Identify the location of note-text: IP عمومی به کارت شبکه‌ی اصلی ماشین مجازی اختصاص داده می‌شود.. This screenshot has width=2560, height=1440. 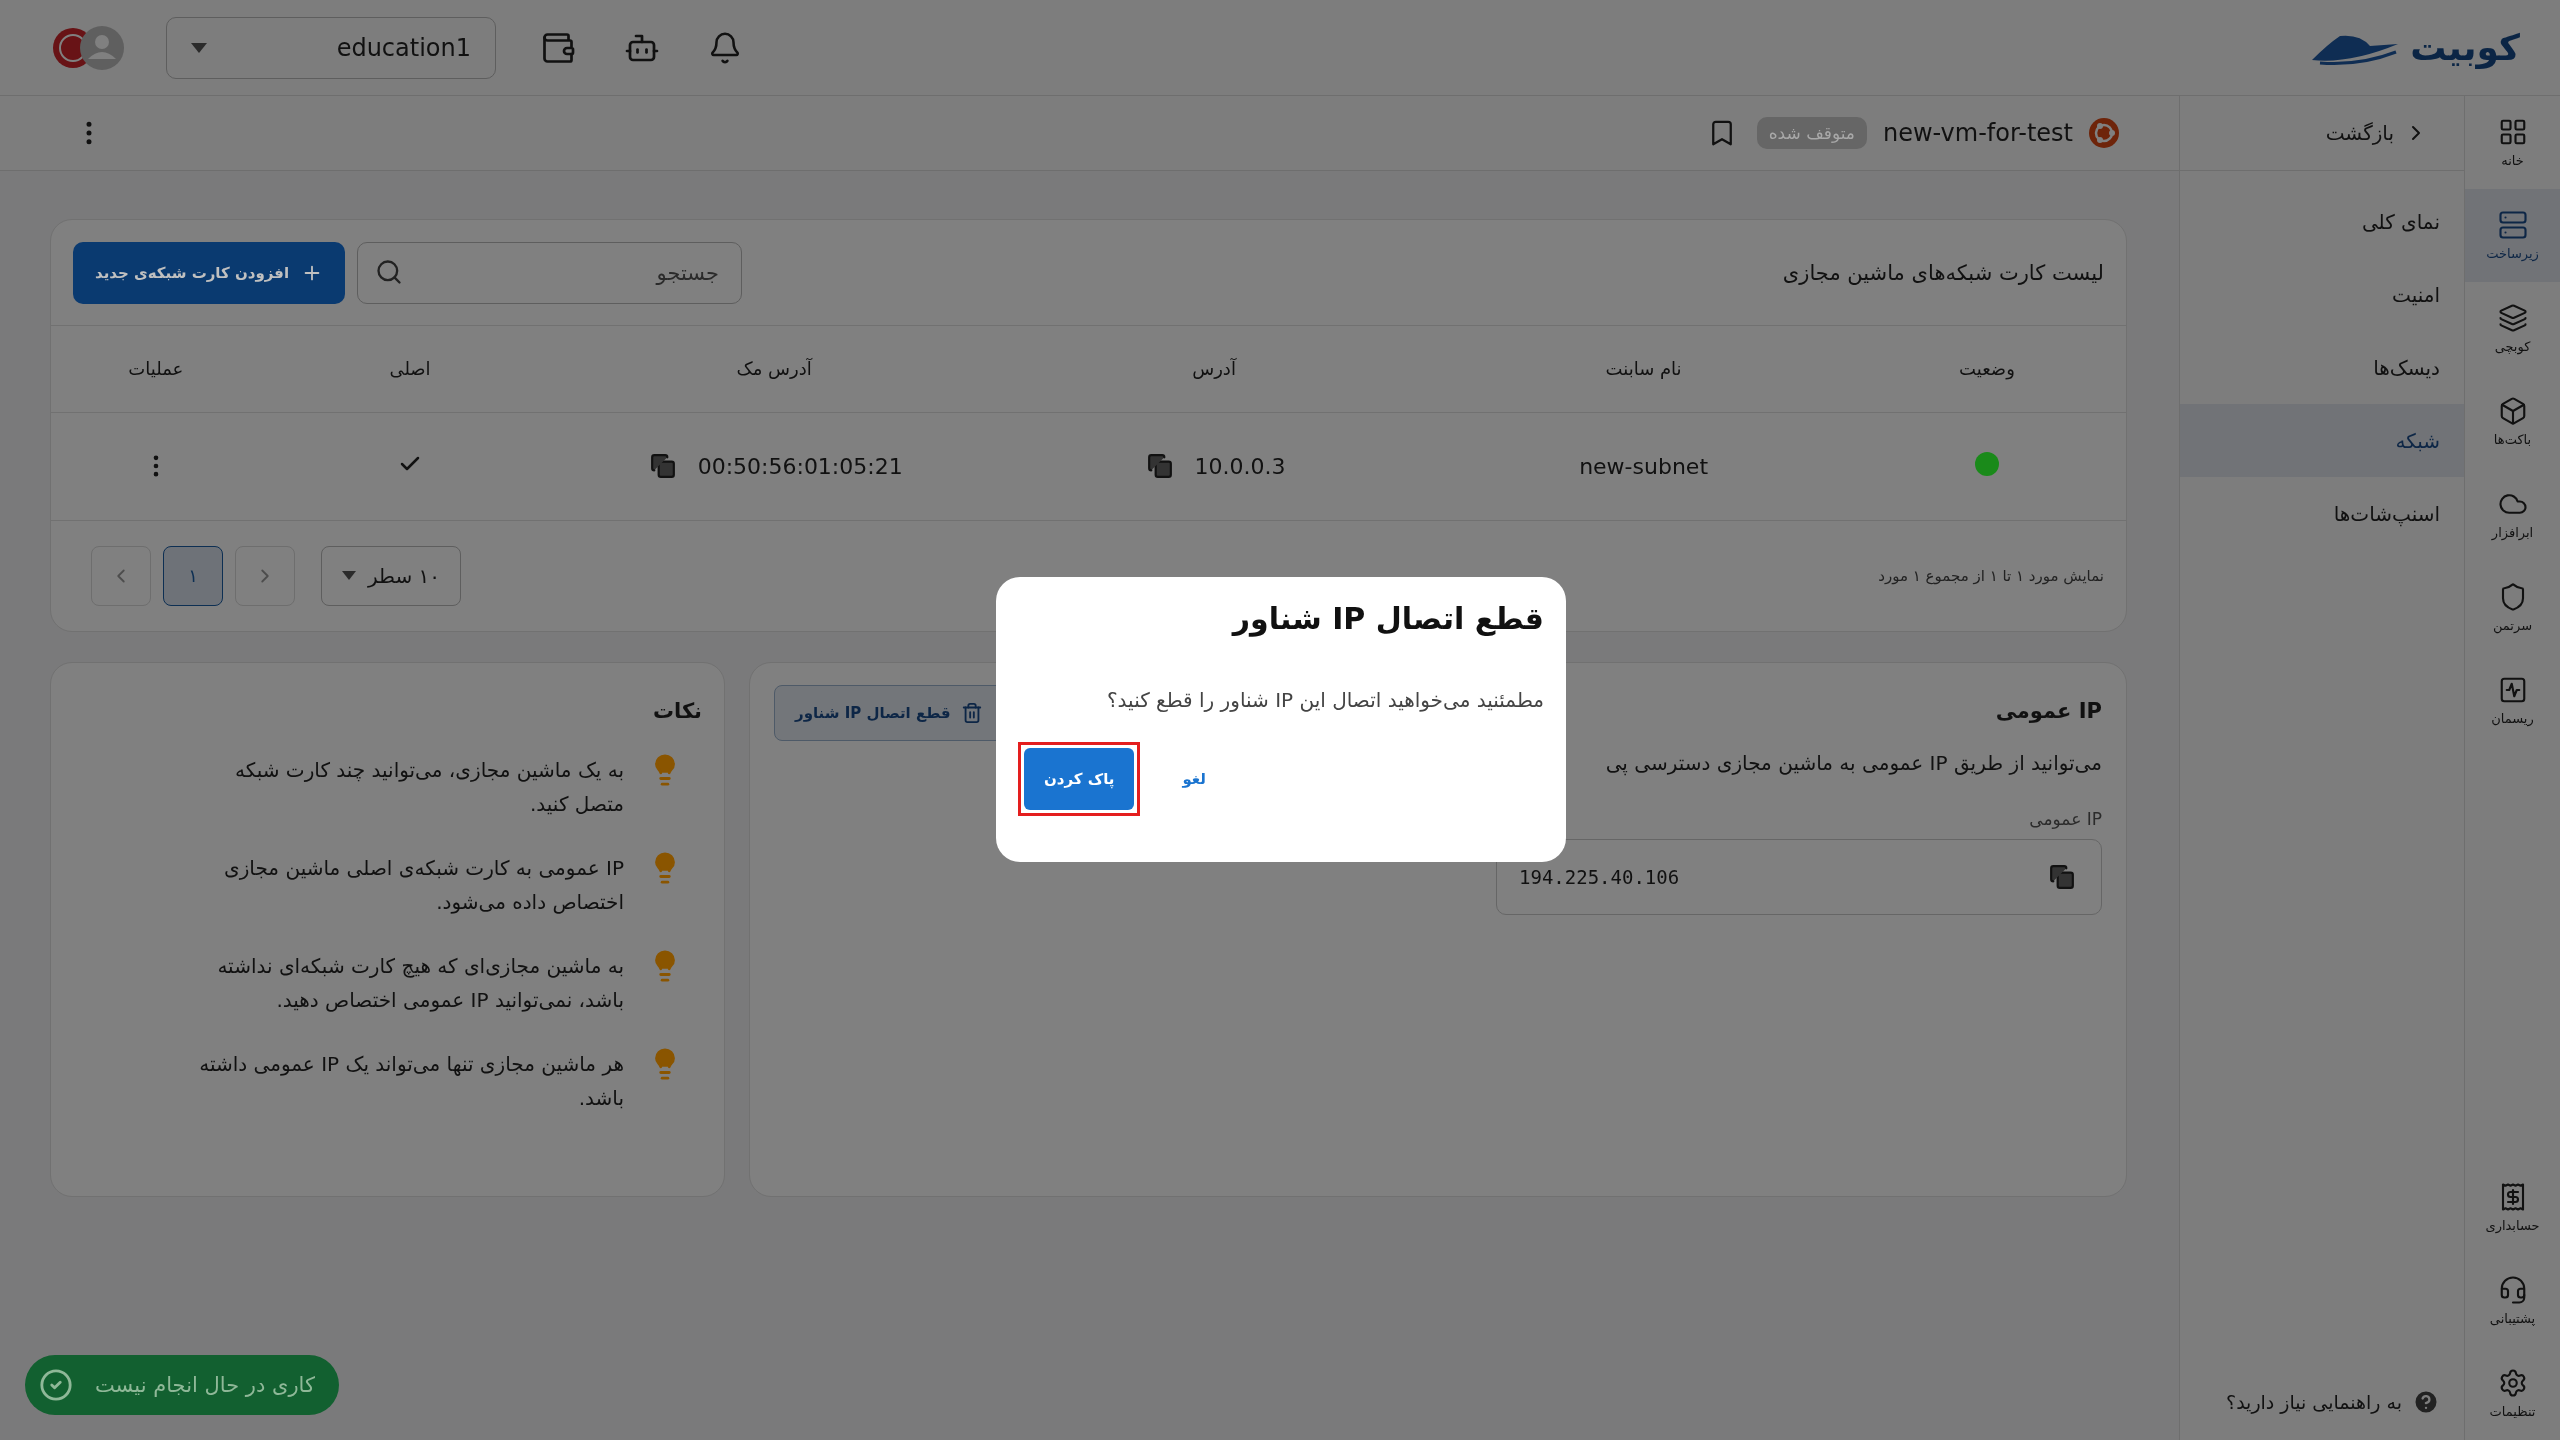
(423, 885).